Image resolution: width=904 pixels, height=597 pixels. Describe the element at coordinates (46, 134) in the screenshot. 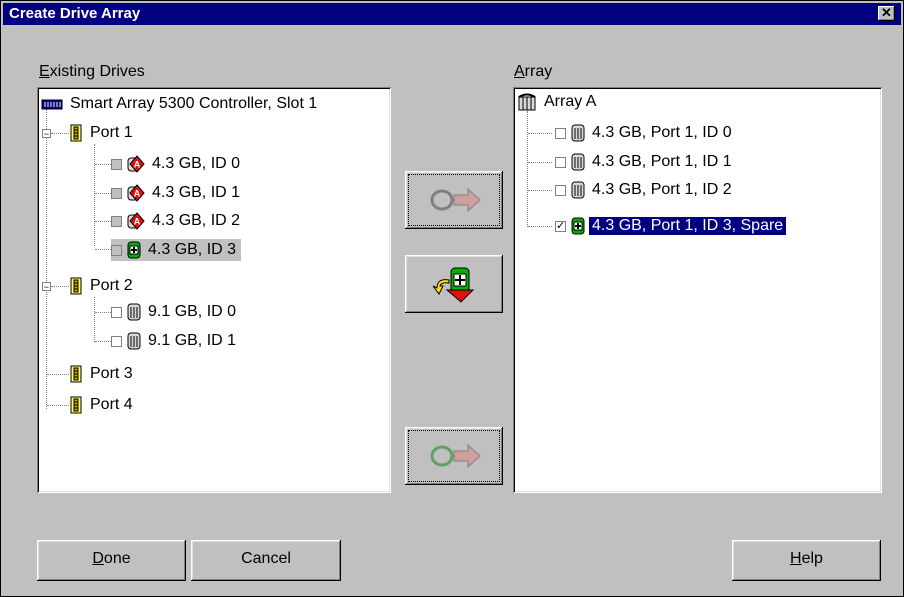

I see `port1-collapse-toggle: −` at that location.